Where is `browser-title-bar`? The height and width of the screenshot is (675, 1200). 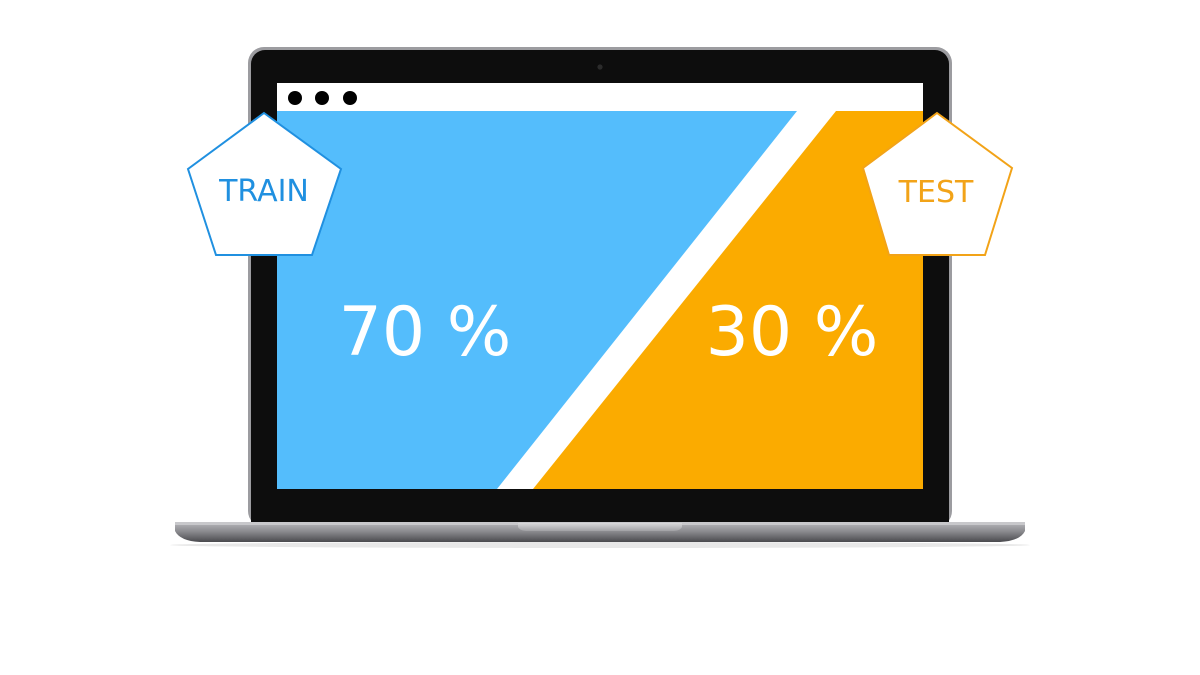
browser-title-bar is located at coordinates (600, 97).